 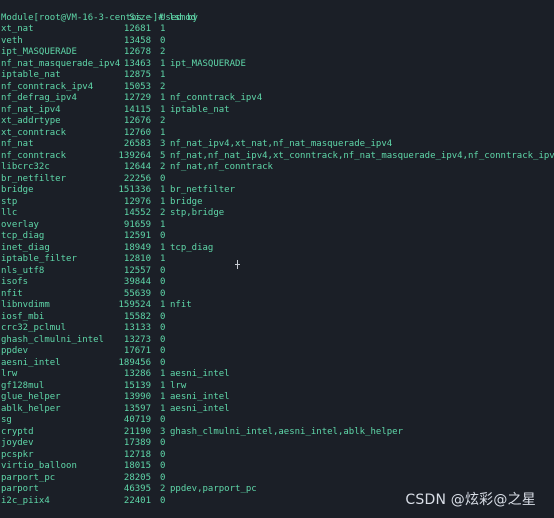 I want to click on module-size: 13286, so click(x=137, y=374).